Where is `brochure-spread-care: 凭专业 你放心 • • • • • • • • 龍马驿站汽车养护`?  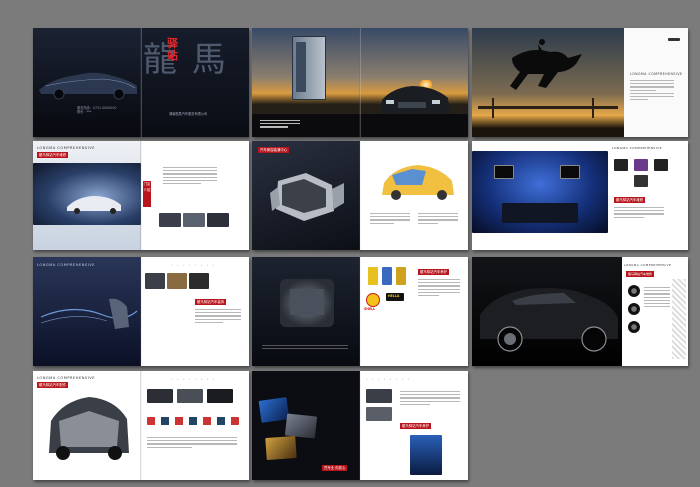
brochure-spread-care: 凭专业 你放心 • • • • • • • • 龍马驿站汽车养护 is located at coordinates (360, 425).